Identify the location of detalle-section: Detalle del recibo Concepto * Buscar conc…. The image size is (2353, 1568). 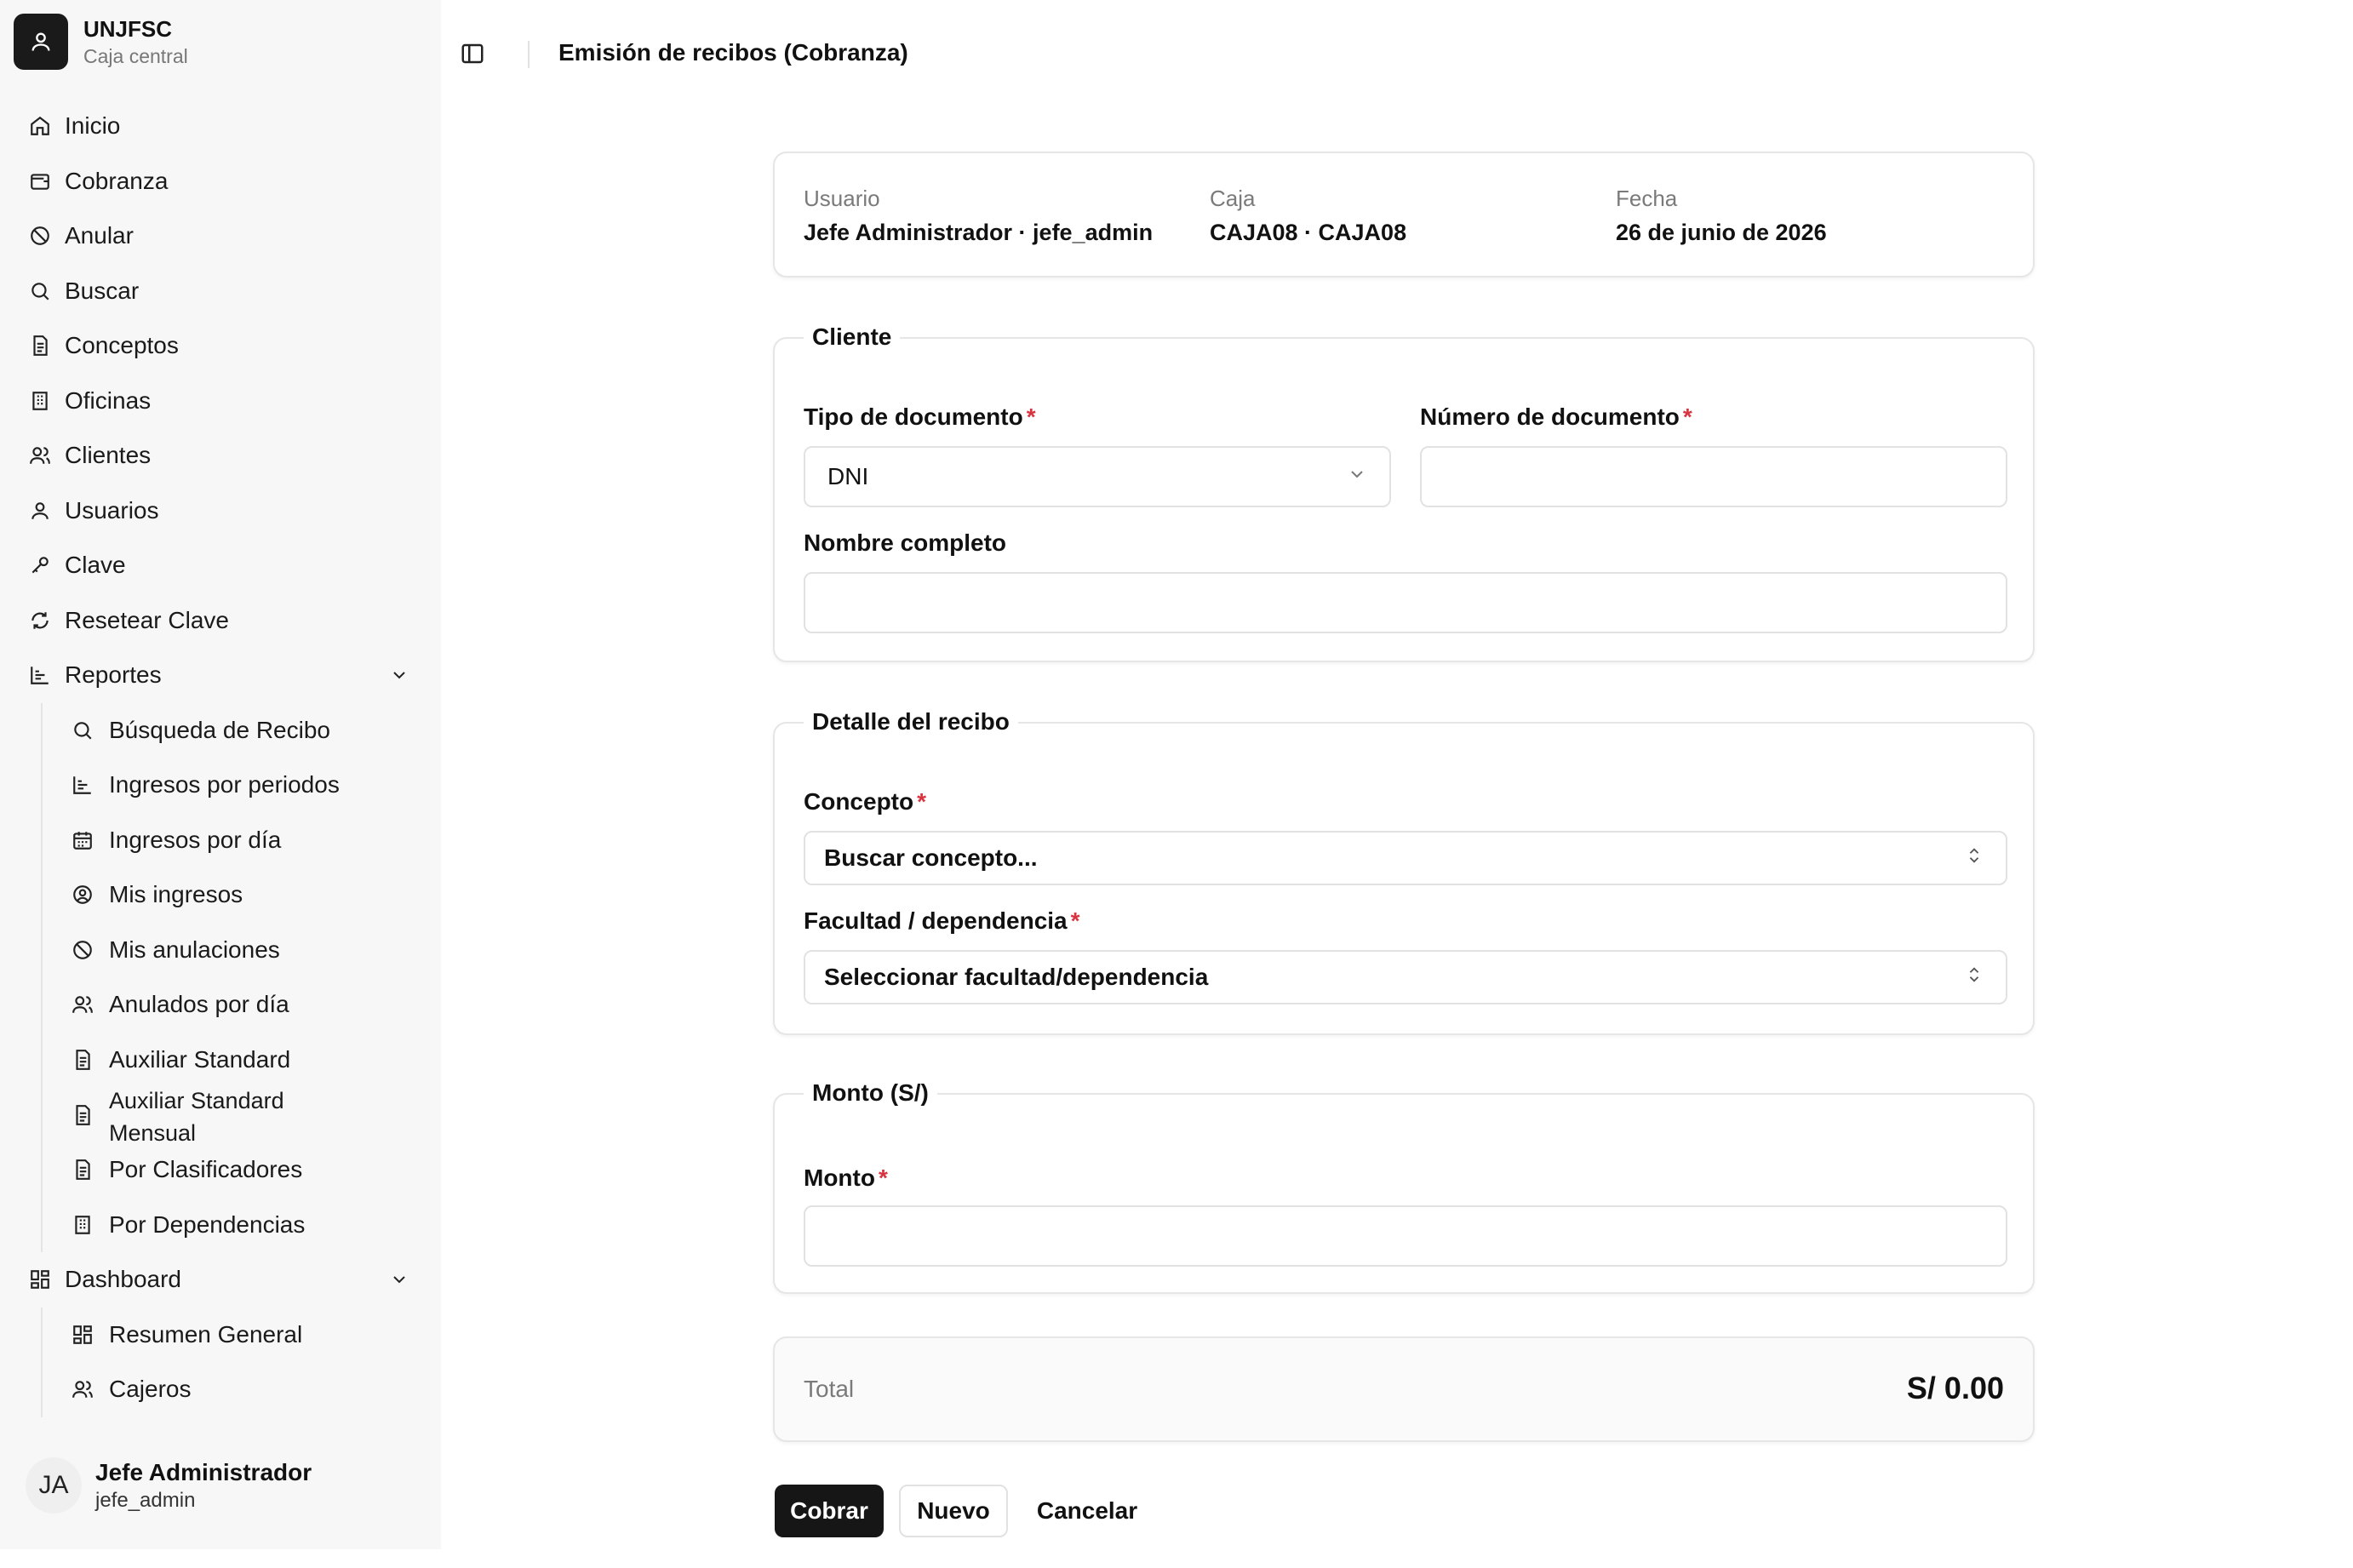
(1404, 870).